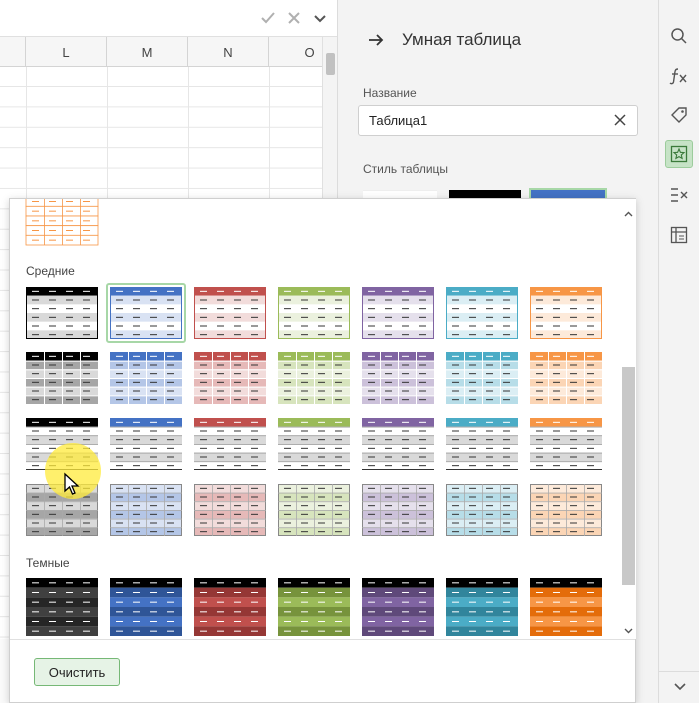  Describe the element at coordinates (77, 672) in the screenshot. I see `clear-button: Очистить` at that location.